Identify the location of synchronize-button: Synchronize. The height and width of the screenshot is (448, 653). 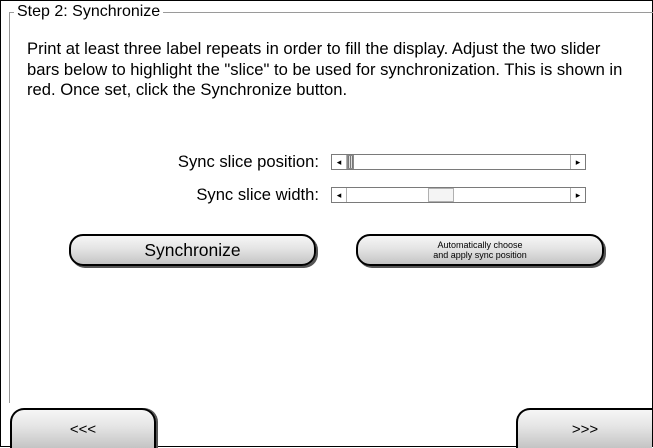
(192, 250).